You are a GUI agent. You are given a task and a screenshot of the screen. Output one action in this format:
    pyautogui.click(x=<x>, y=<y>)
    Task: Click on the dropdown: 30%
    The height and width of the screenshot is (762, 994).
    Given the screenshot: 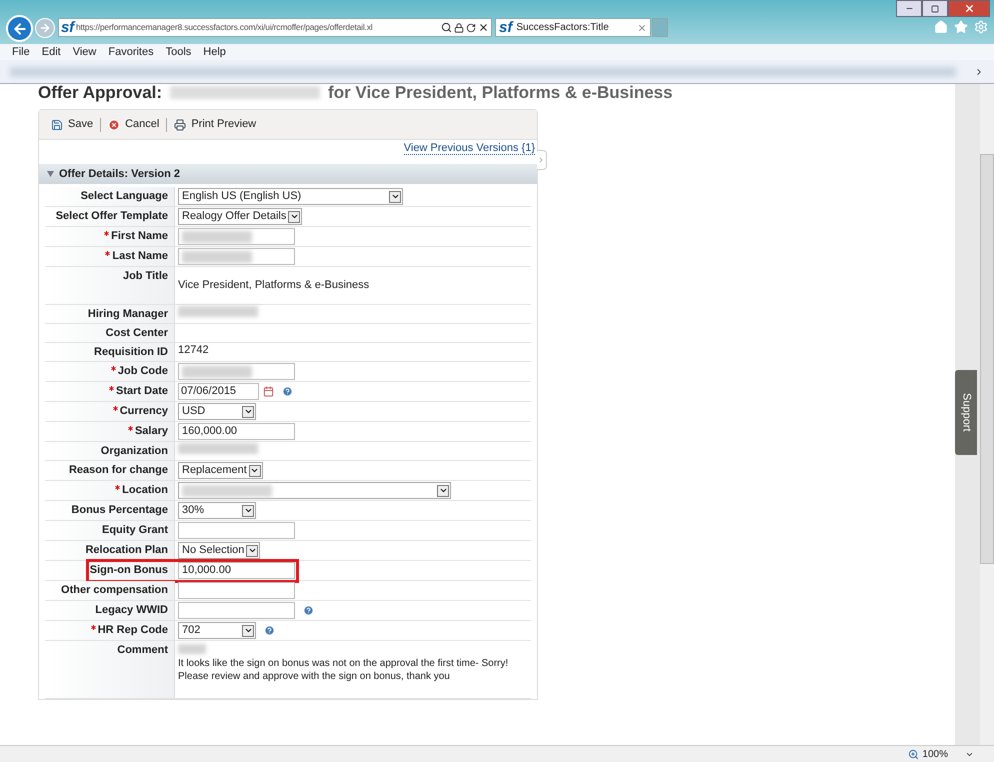 What is the action you would take?
    pyautogui.click(x=217, y=510)
    